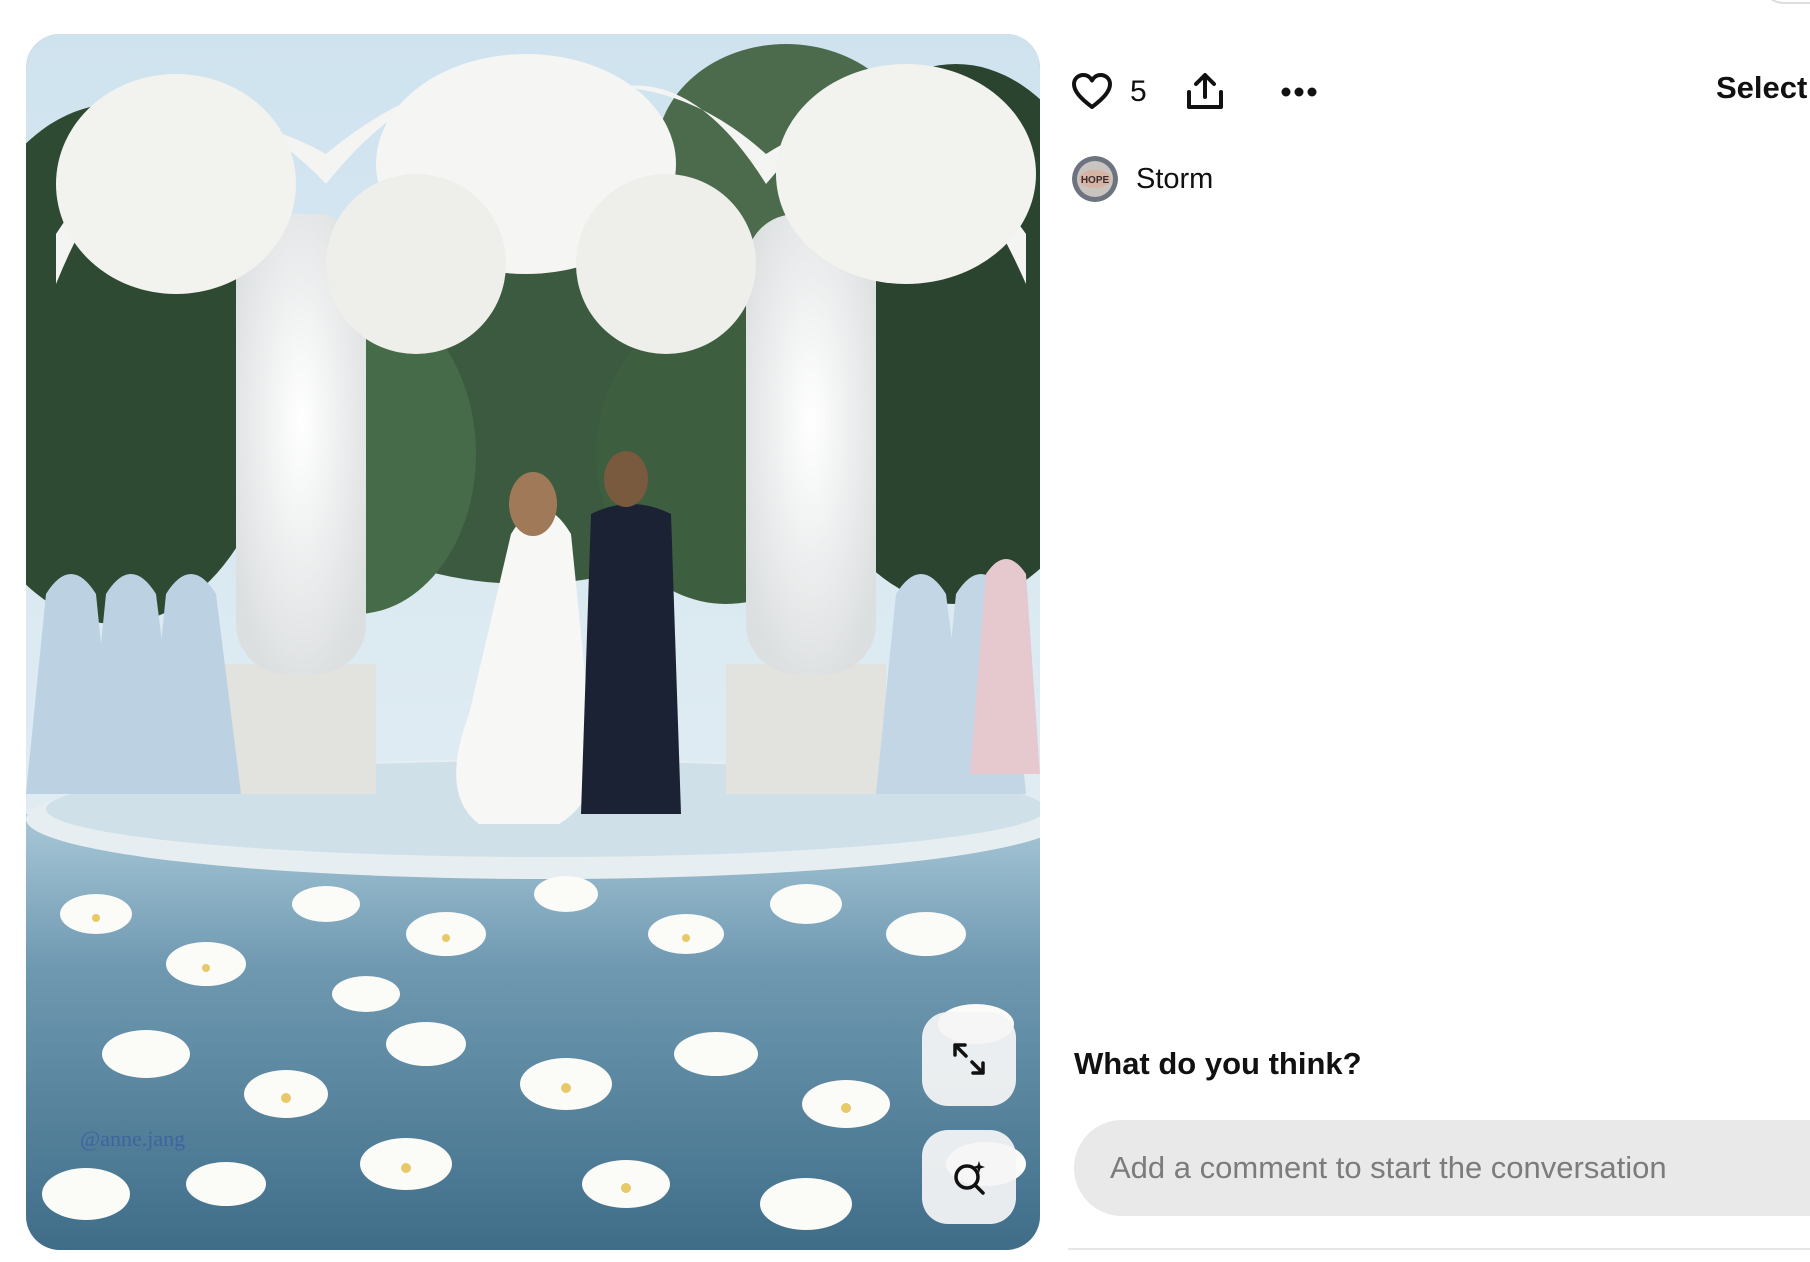 This screenshot has width=1810, height=1262. I want to click on comment-field-container, so click(1442, 1168).